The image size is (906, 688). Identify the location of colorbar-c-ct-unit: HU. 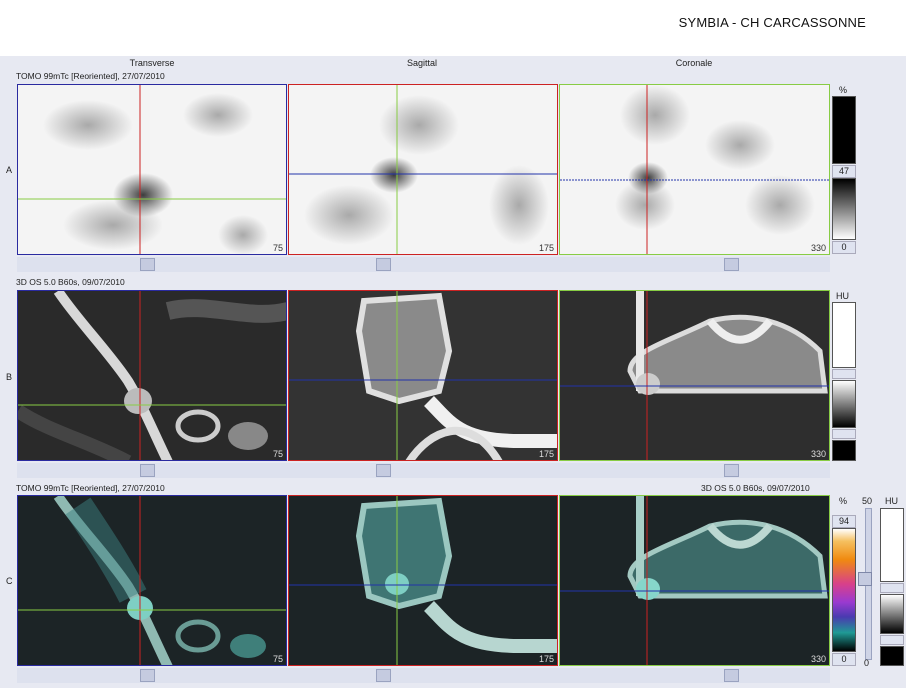
(891, 501).